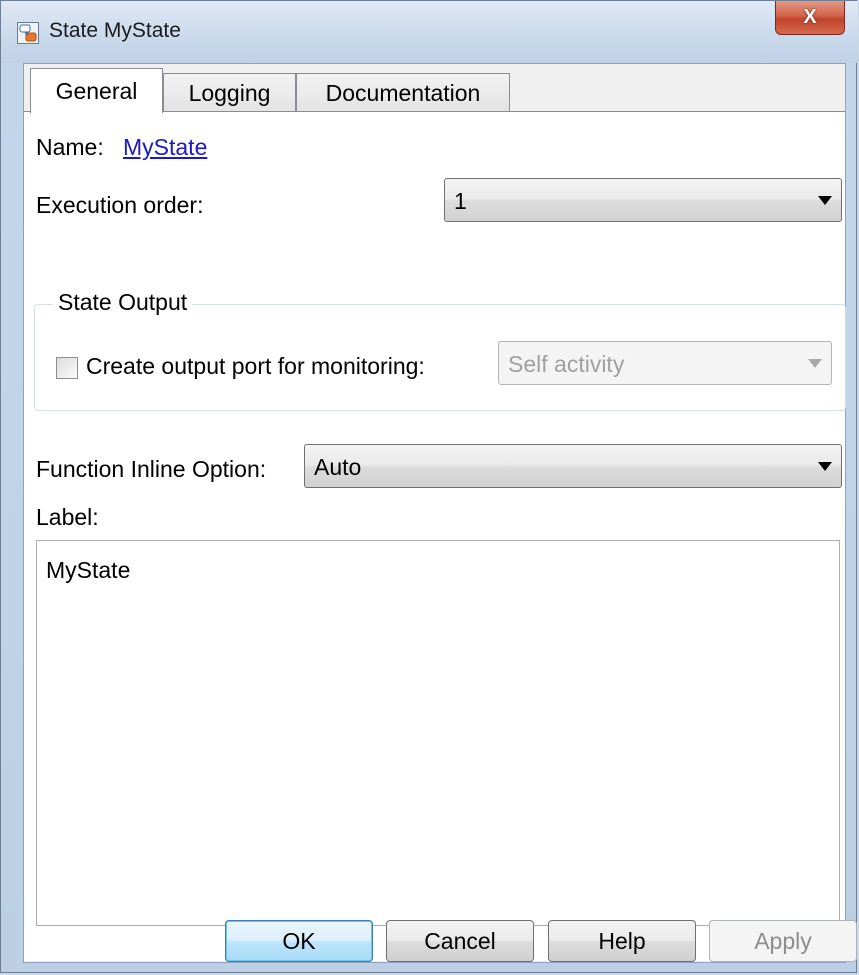  Describe the element at coordinates (573, 466) in the screenshot. I see `function-inline-dropdown: Auto` at that location.